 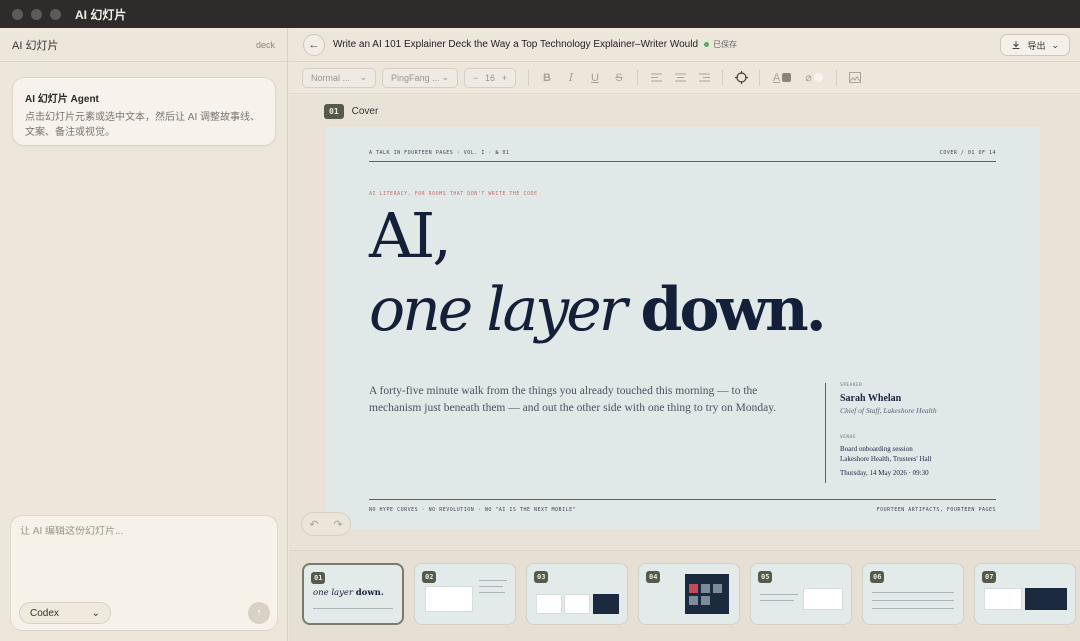 I want to click on font-size-stepper: − 16 +, so click(x=490, y=77).